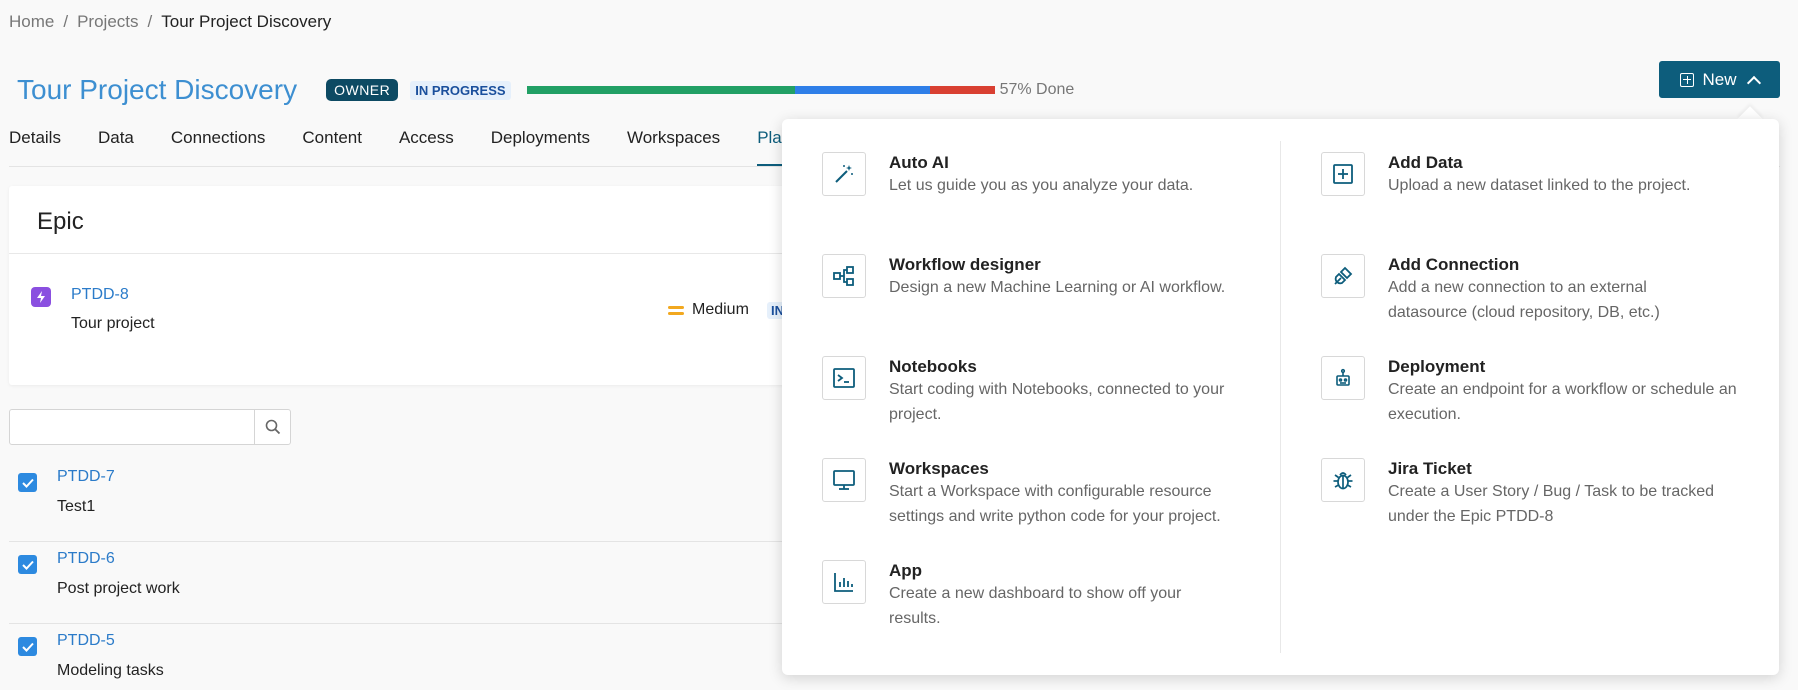  Describe the element at coordinates (107, 22) in the screenshot. I see `breadcrumb-projects: Projects` at that location.